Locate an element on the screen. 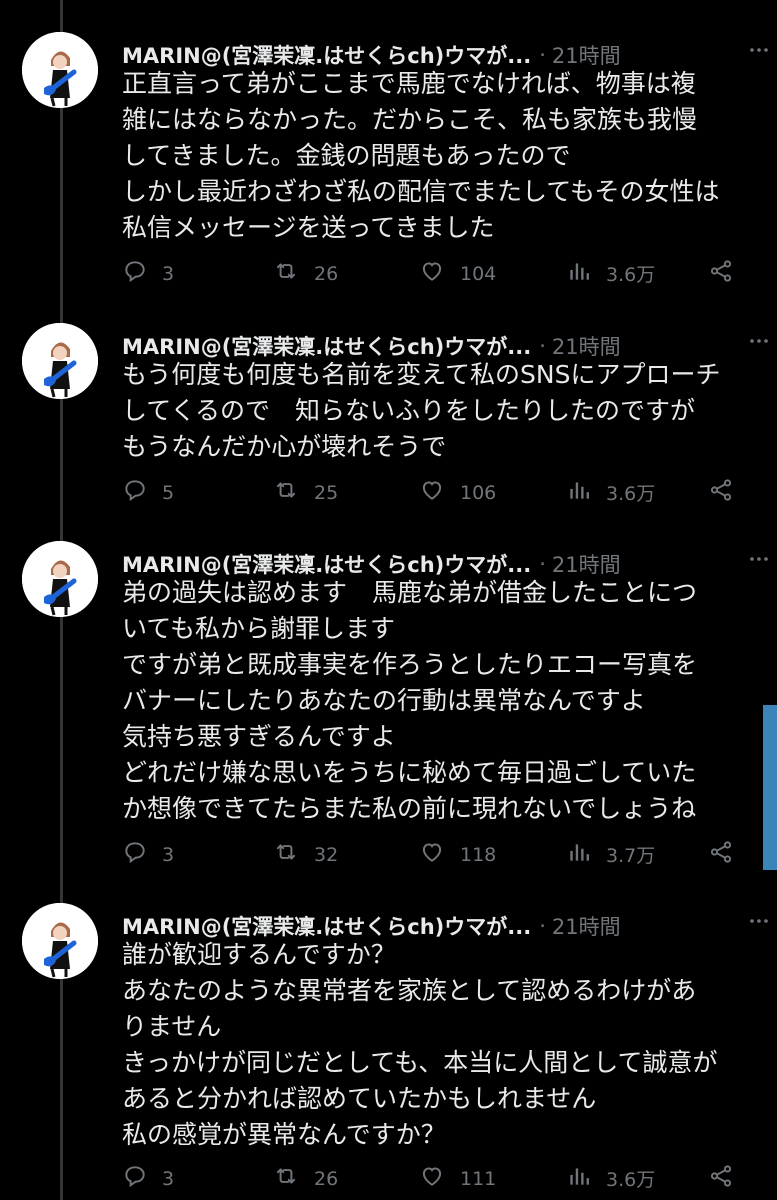 The width and height of the screenshot is (777, 1200). like-button: 106 is located at coordinates (457, 492).